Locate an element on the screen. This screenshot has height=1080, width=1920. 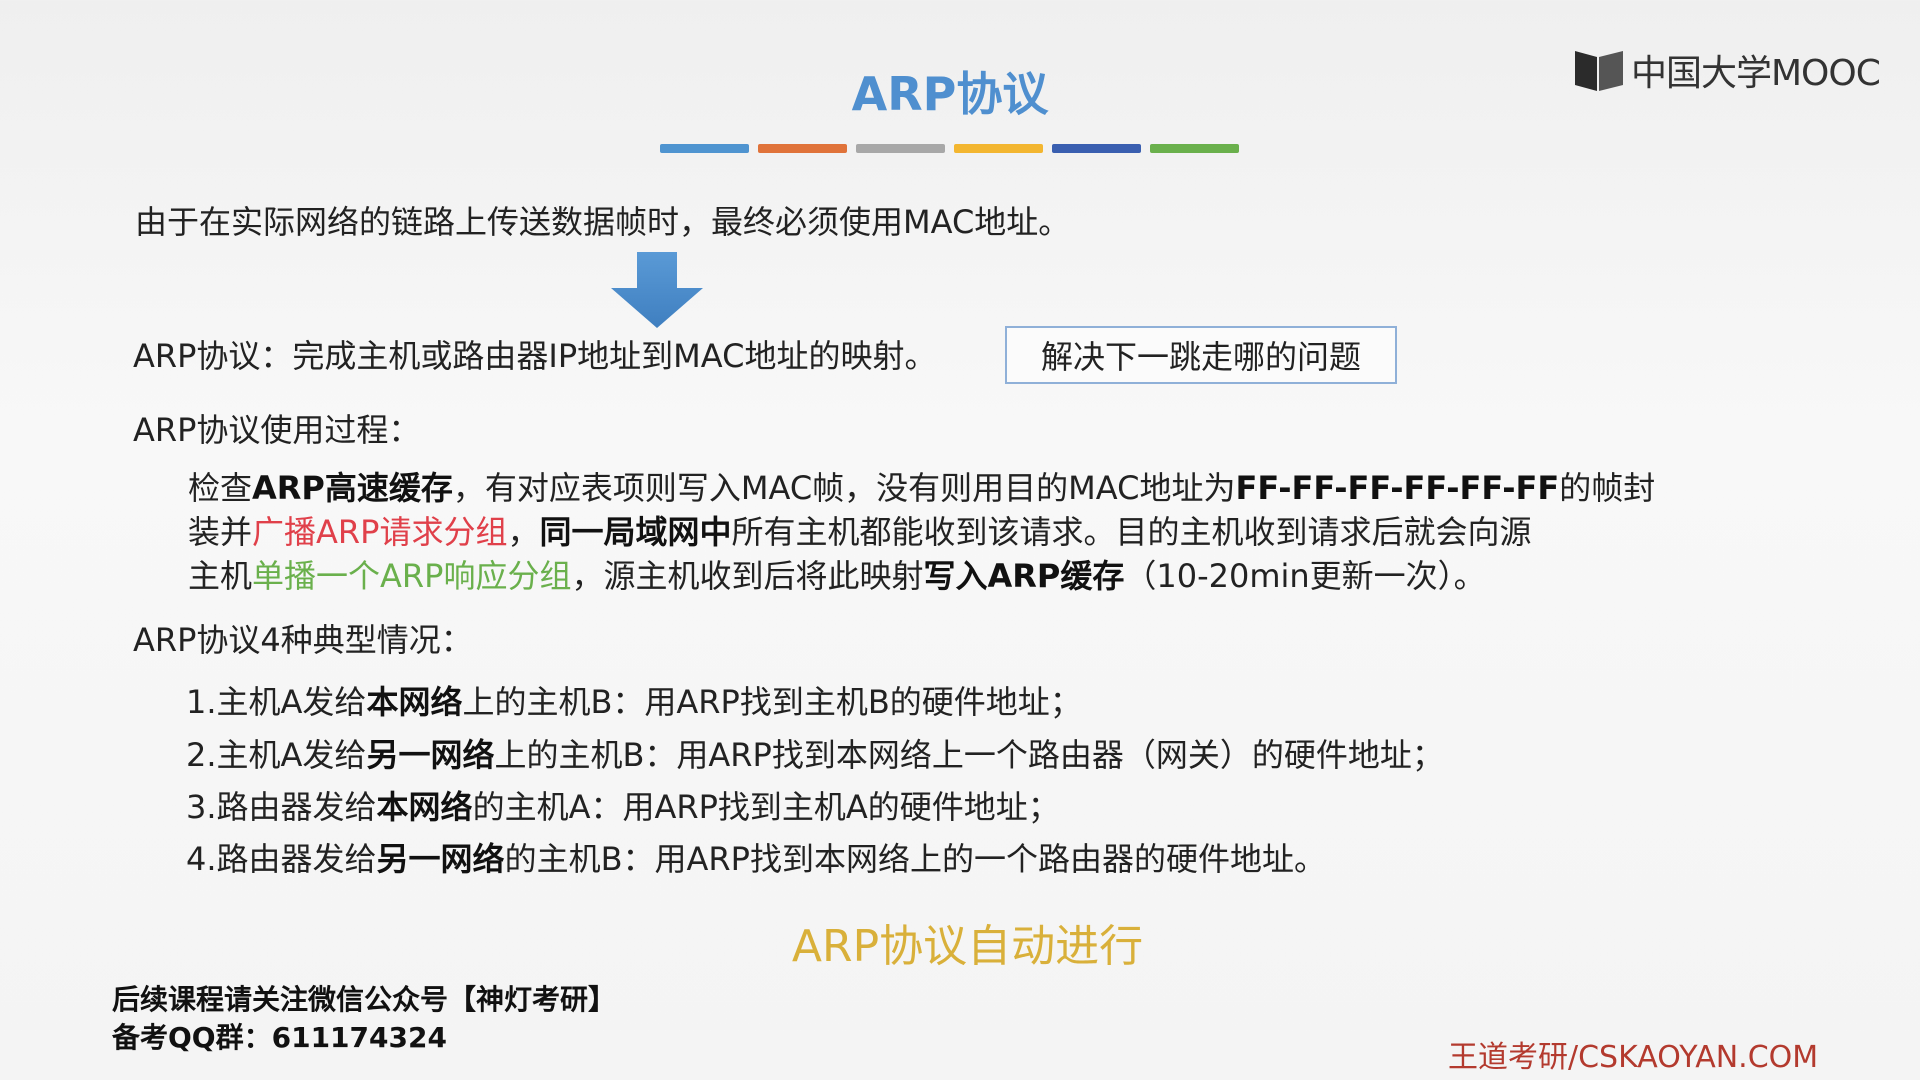
text-run: 上的主机B：用ARP找到主机B的硬件地址； is located at coordinates (772, 702).